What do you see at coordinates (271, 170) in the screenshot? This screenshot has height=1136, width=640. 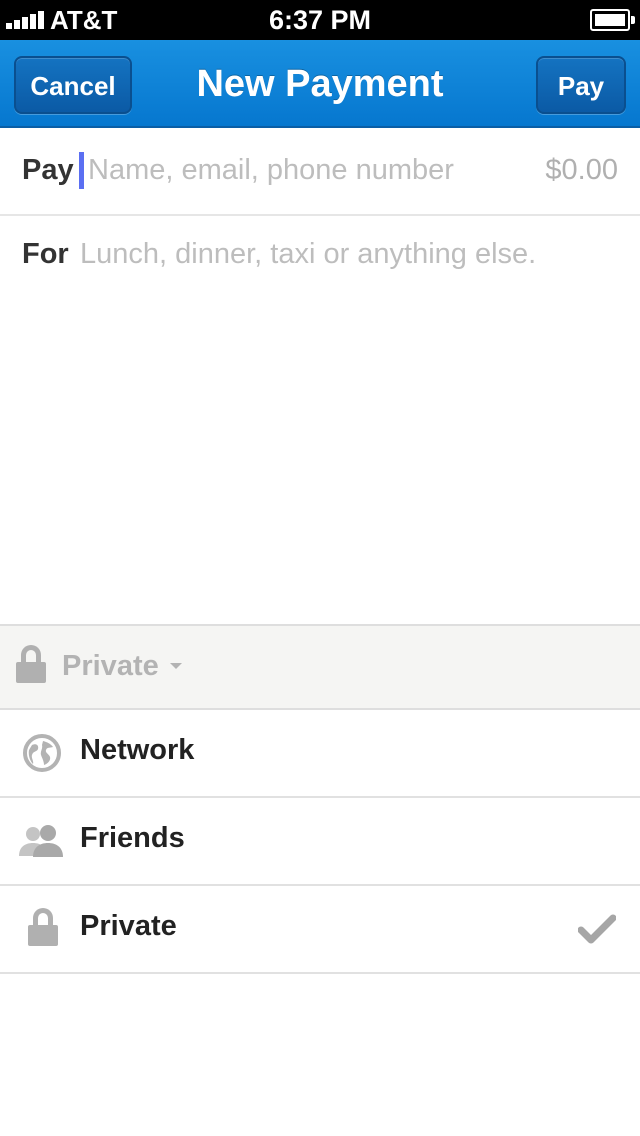 I see `recipient-input: Name, email, phone number` at bounding box center [271, 170].